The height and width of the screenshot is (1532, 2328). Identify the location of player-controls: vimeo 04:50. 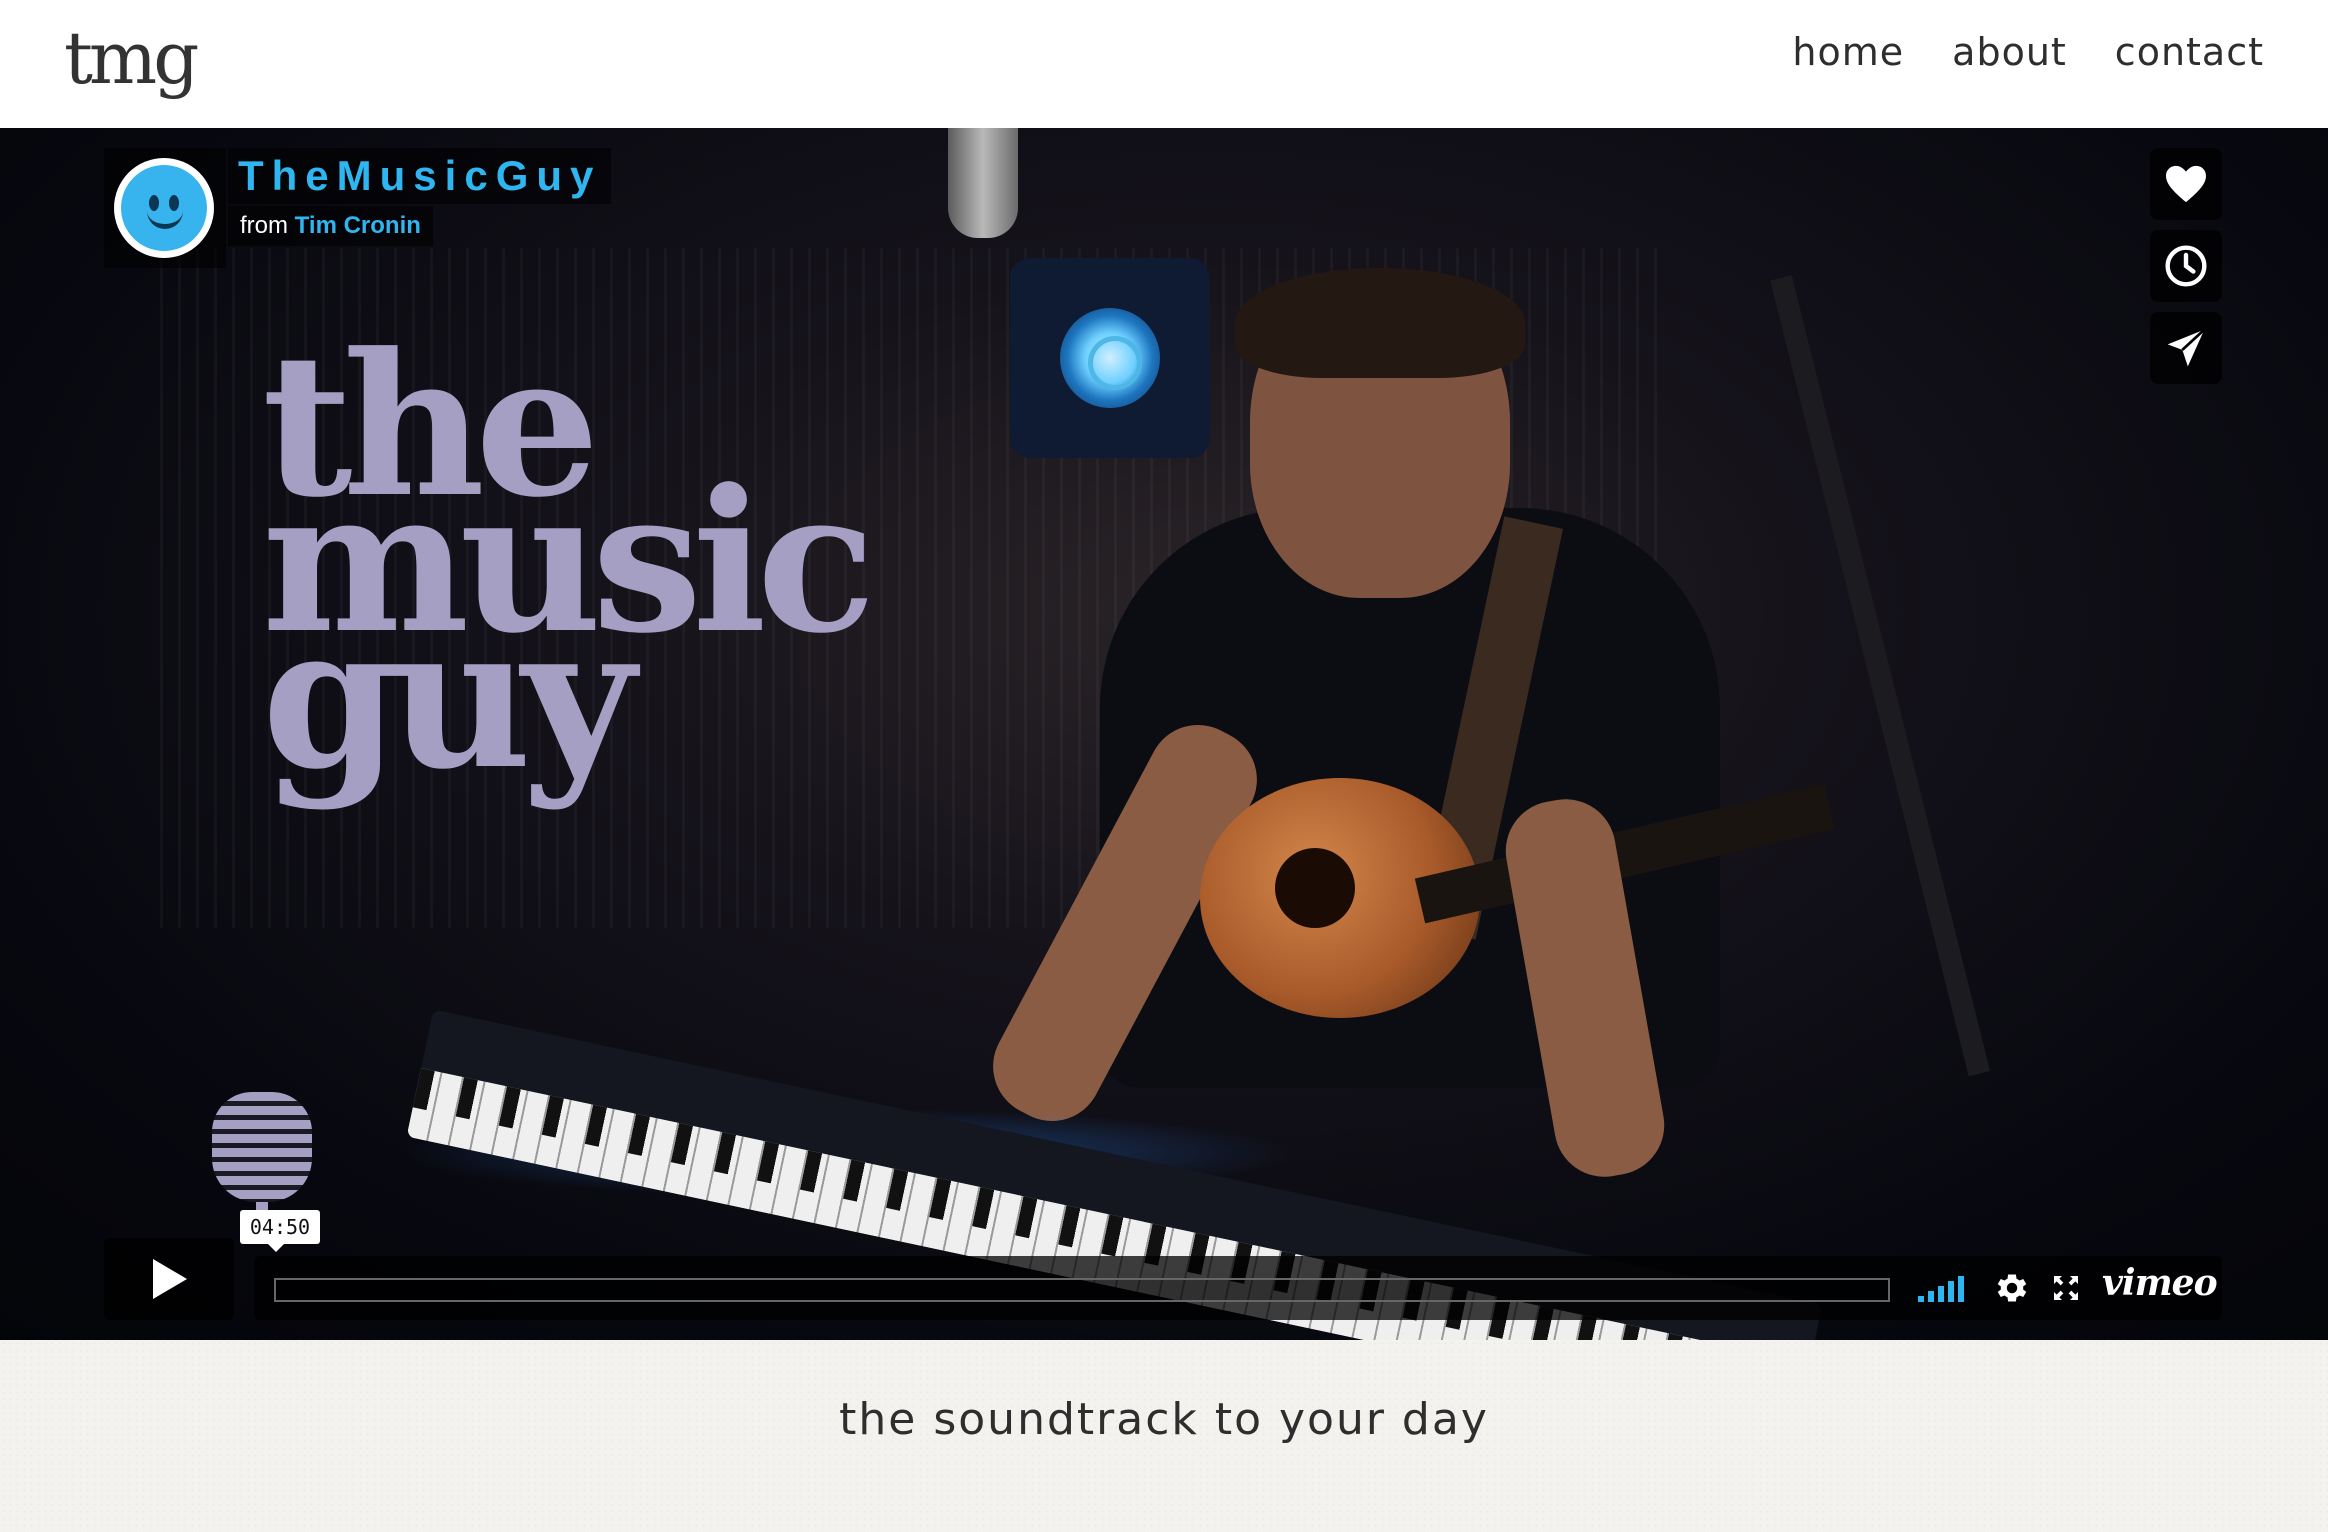
(1163, 1265).